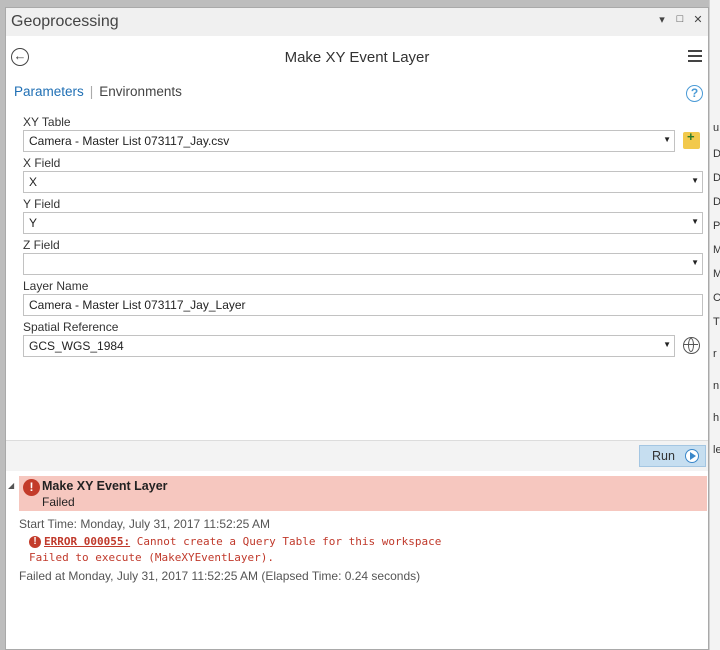  What do you see at coordinates (698, 19) in the screenshot?
I see `close-icon: ✕` at bounding box center [698, 19].